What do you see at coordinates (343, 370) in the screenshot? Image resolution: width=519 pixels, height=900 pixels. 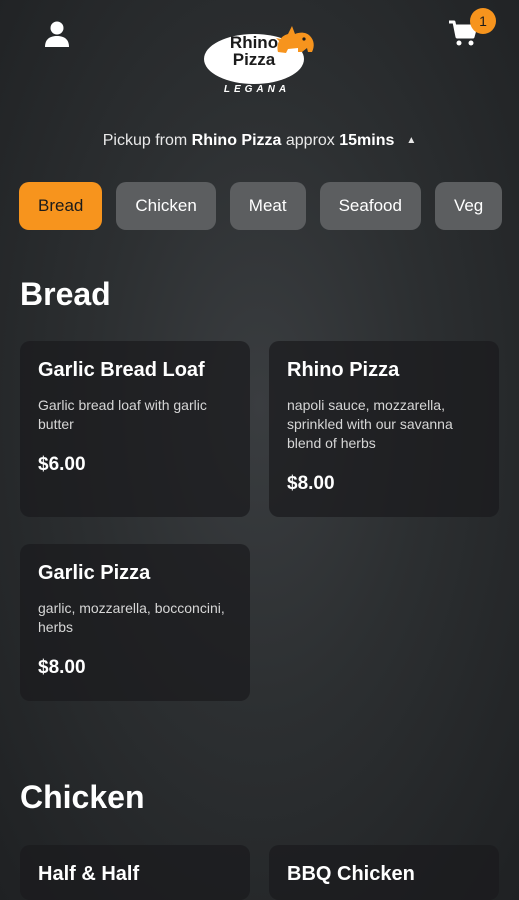 I see `menu-item-name: Rhino Pizza` at bounding box center [343, 370].